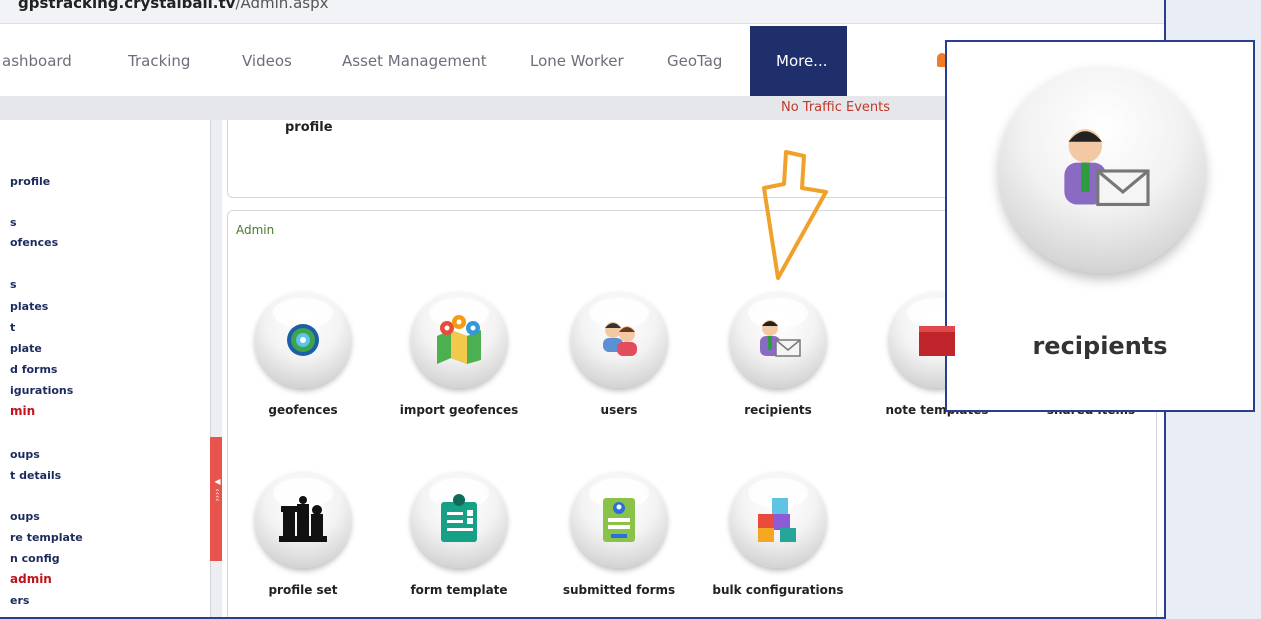 The image size is (1261, 619). I want to click on nav-videos: Videos, so click(267, 61).